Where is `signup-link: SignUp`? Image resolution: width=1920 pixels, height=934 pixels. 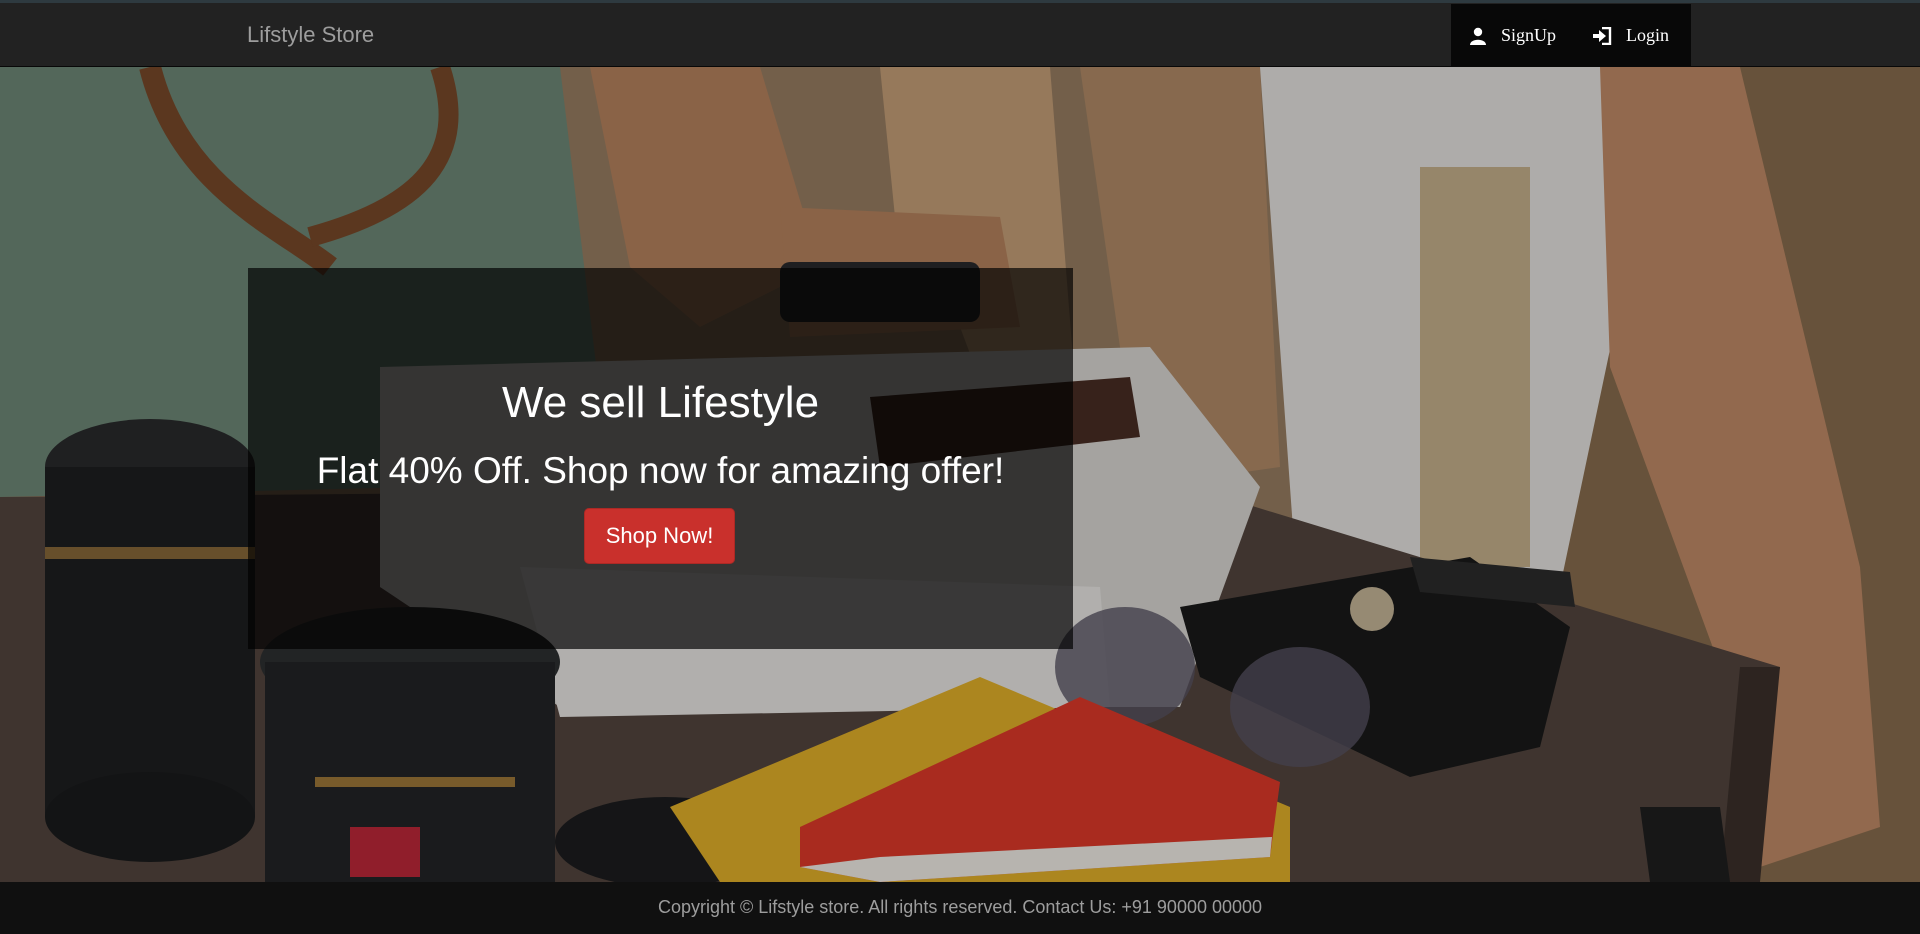
signup-link: SignUp is located at coordinates (1512, 35).